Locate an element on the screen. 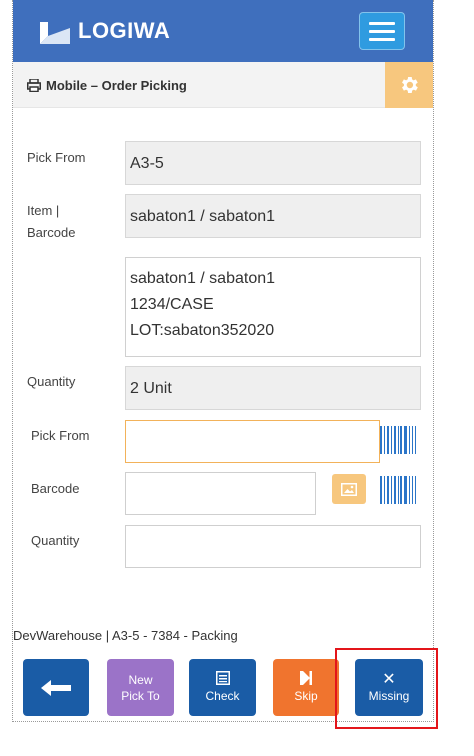 This screenshot has width=474, height=756. pick-from-label: Pick From is located at coordinates (56, 157).